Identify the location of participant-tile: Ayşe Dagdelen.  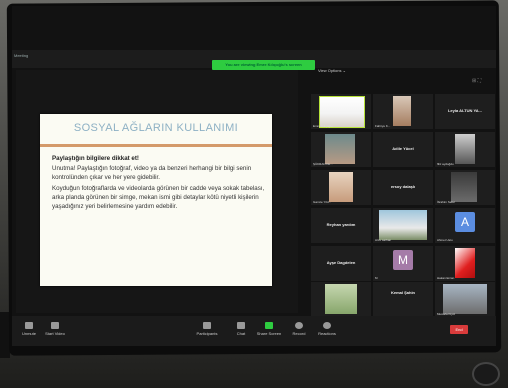
(341, 263).